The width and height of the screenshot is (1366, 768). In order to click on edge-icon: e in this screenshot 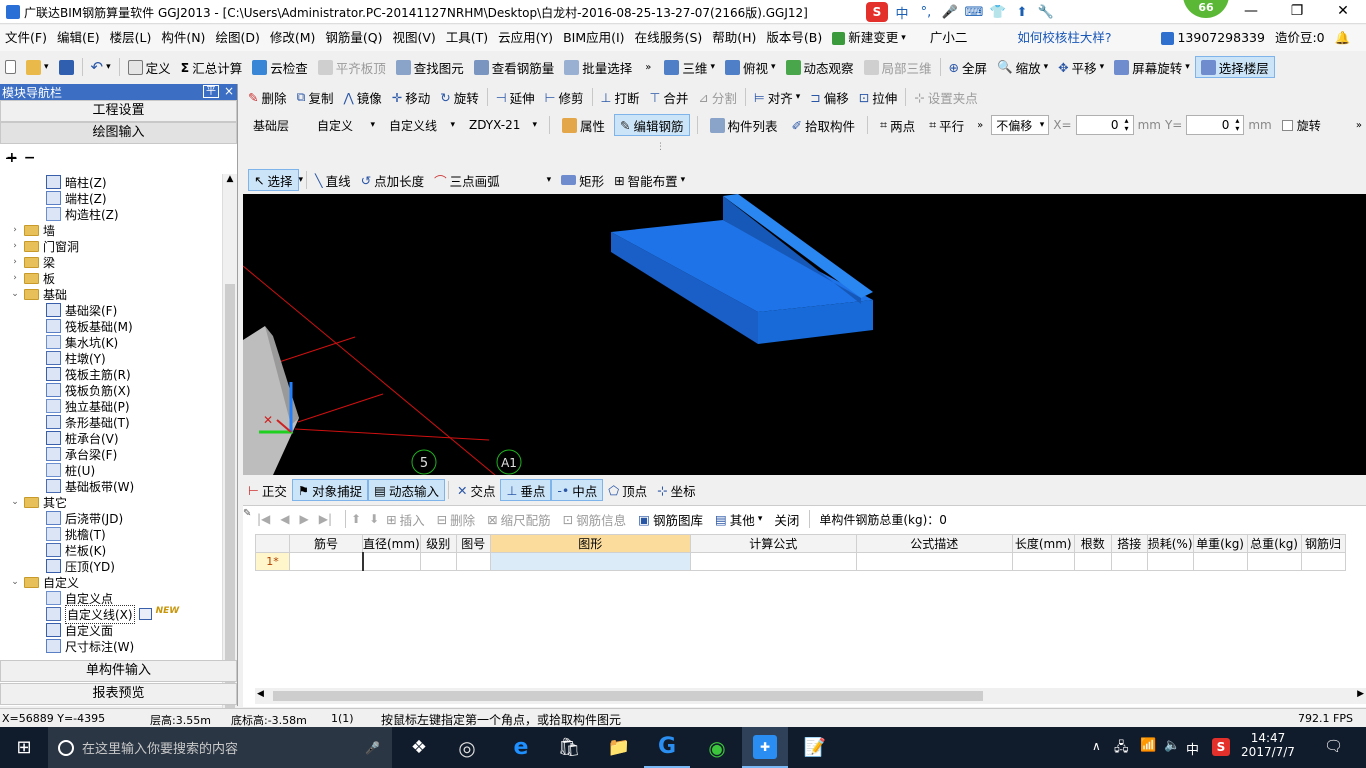, I will do `click(521, 747)`.